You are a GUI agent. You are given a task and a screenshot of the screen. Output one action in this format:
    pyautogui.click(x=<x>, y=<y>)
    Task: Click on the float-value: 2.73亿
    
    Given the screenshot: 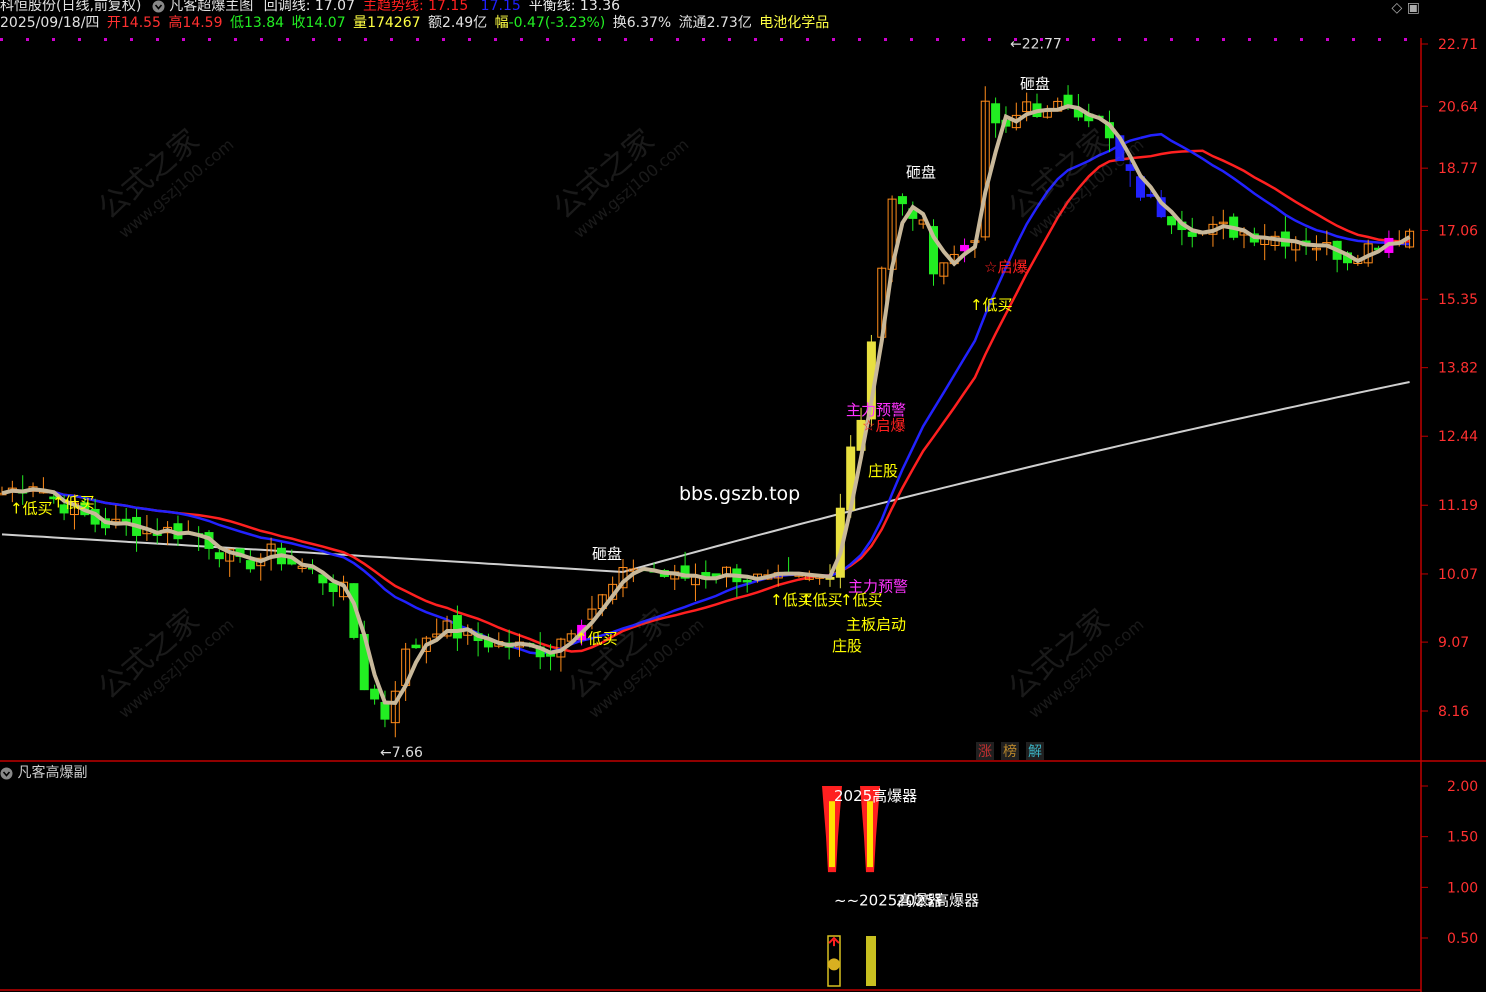 What is the action you would take?
    pyautogui.click(x=729, y=23)
    